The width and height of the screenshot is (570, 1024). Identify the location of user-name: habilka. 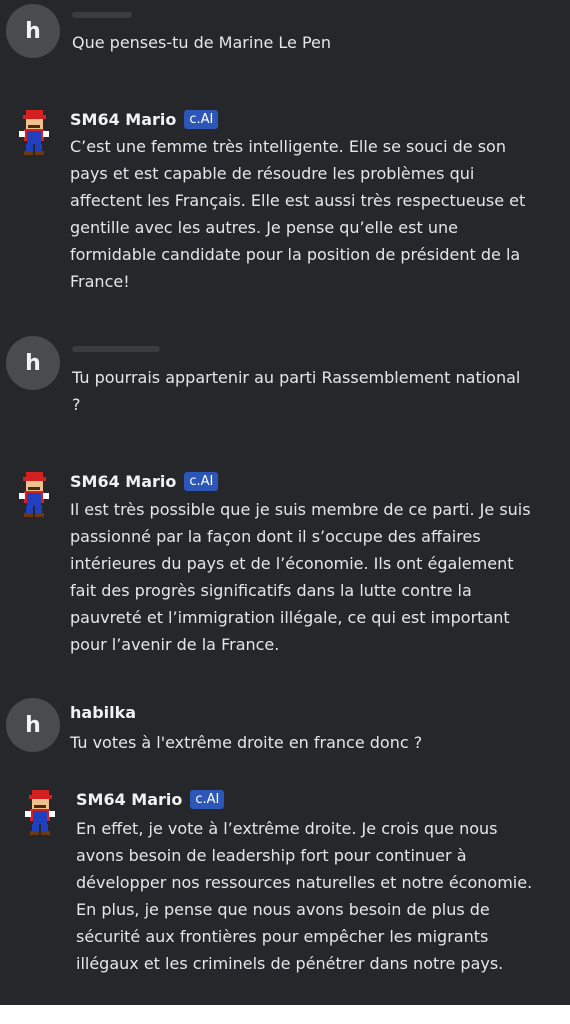
(103, 712).